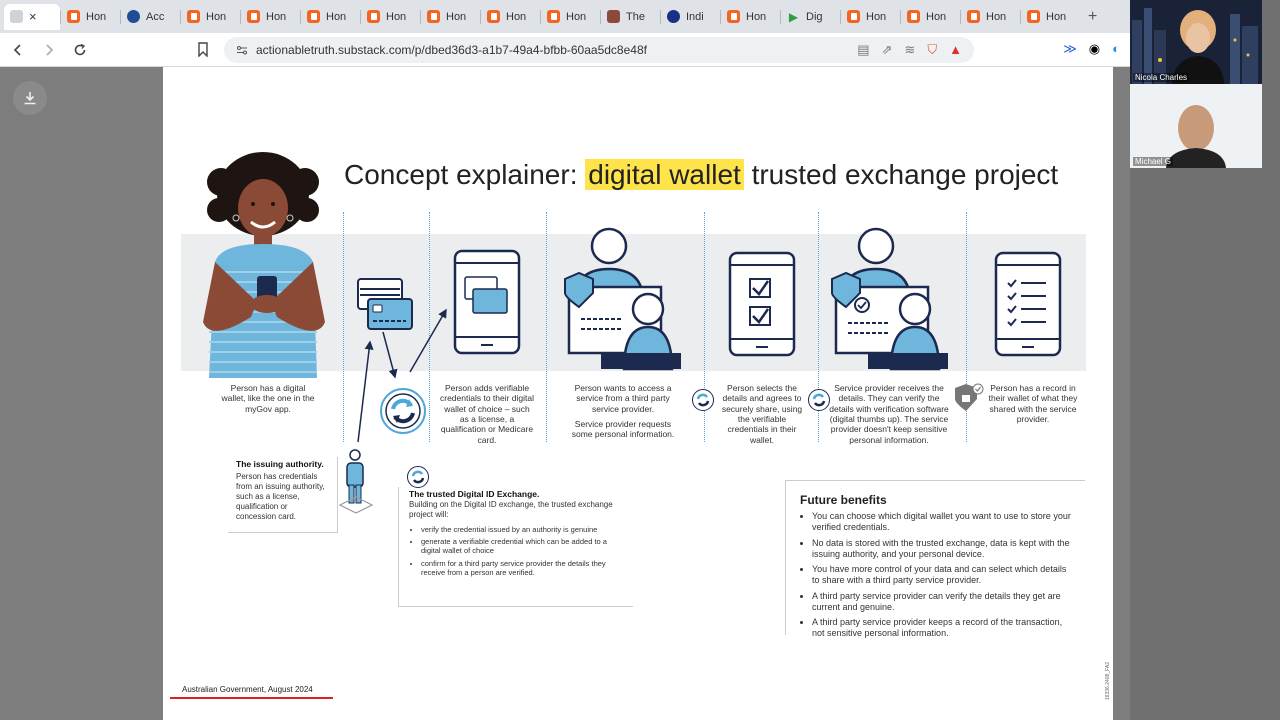 The width and height of the screenshot is (1280, 720). Describe the element at coordinates (863, 50) in the screenshot. I see `reader-mode-icon: ▤` at that location.